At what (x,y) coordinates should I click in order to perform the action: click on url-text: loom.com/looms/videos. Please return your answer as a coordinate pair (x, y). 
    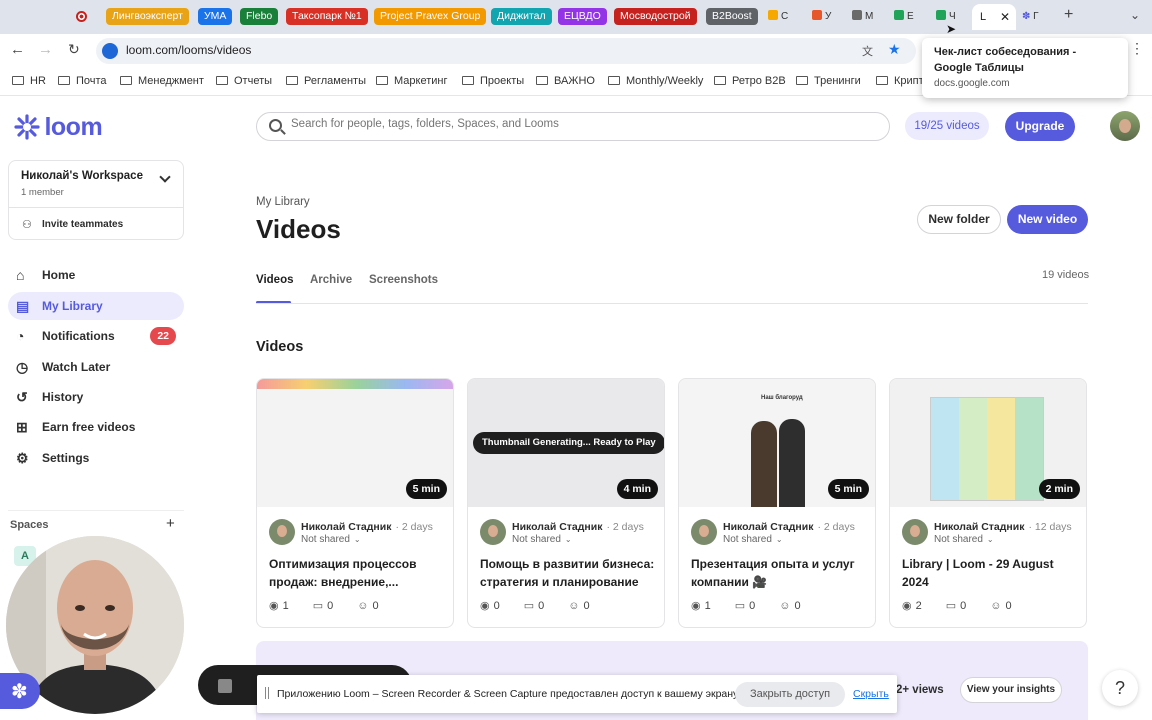
    Looking at the image, I should click on (188, 50).